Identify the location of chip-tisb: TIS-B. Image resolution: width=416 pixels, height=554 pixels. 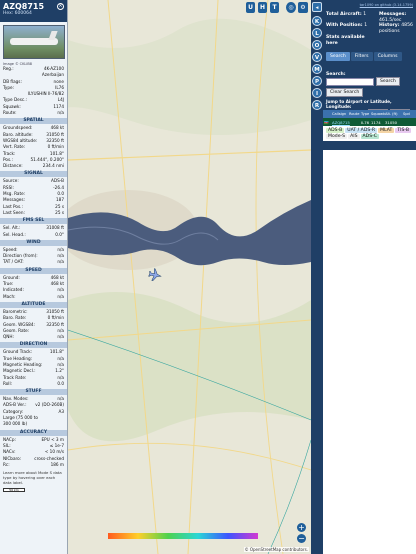
(403, 130).